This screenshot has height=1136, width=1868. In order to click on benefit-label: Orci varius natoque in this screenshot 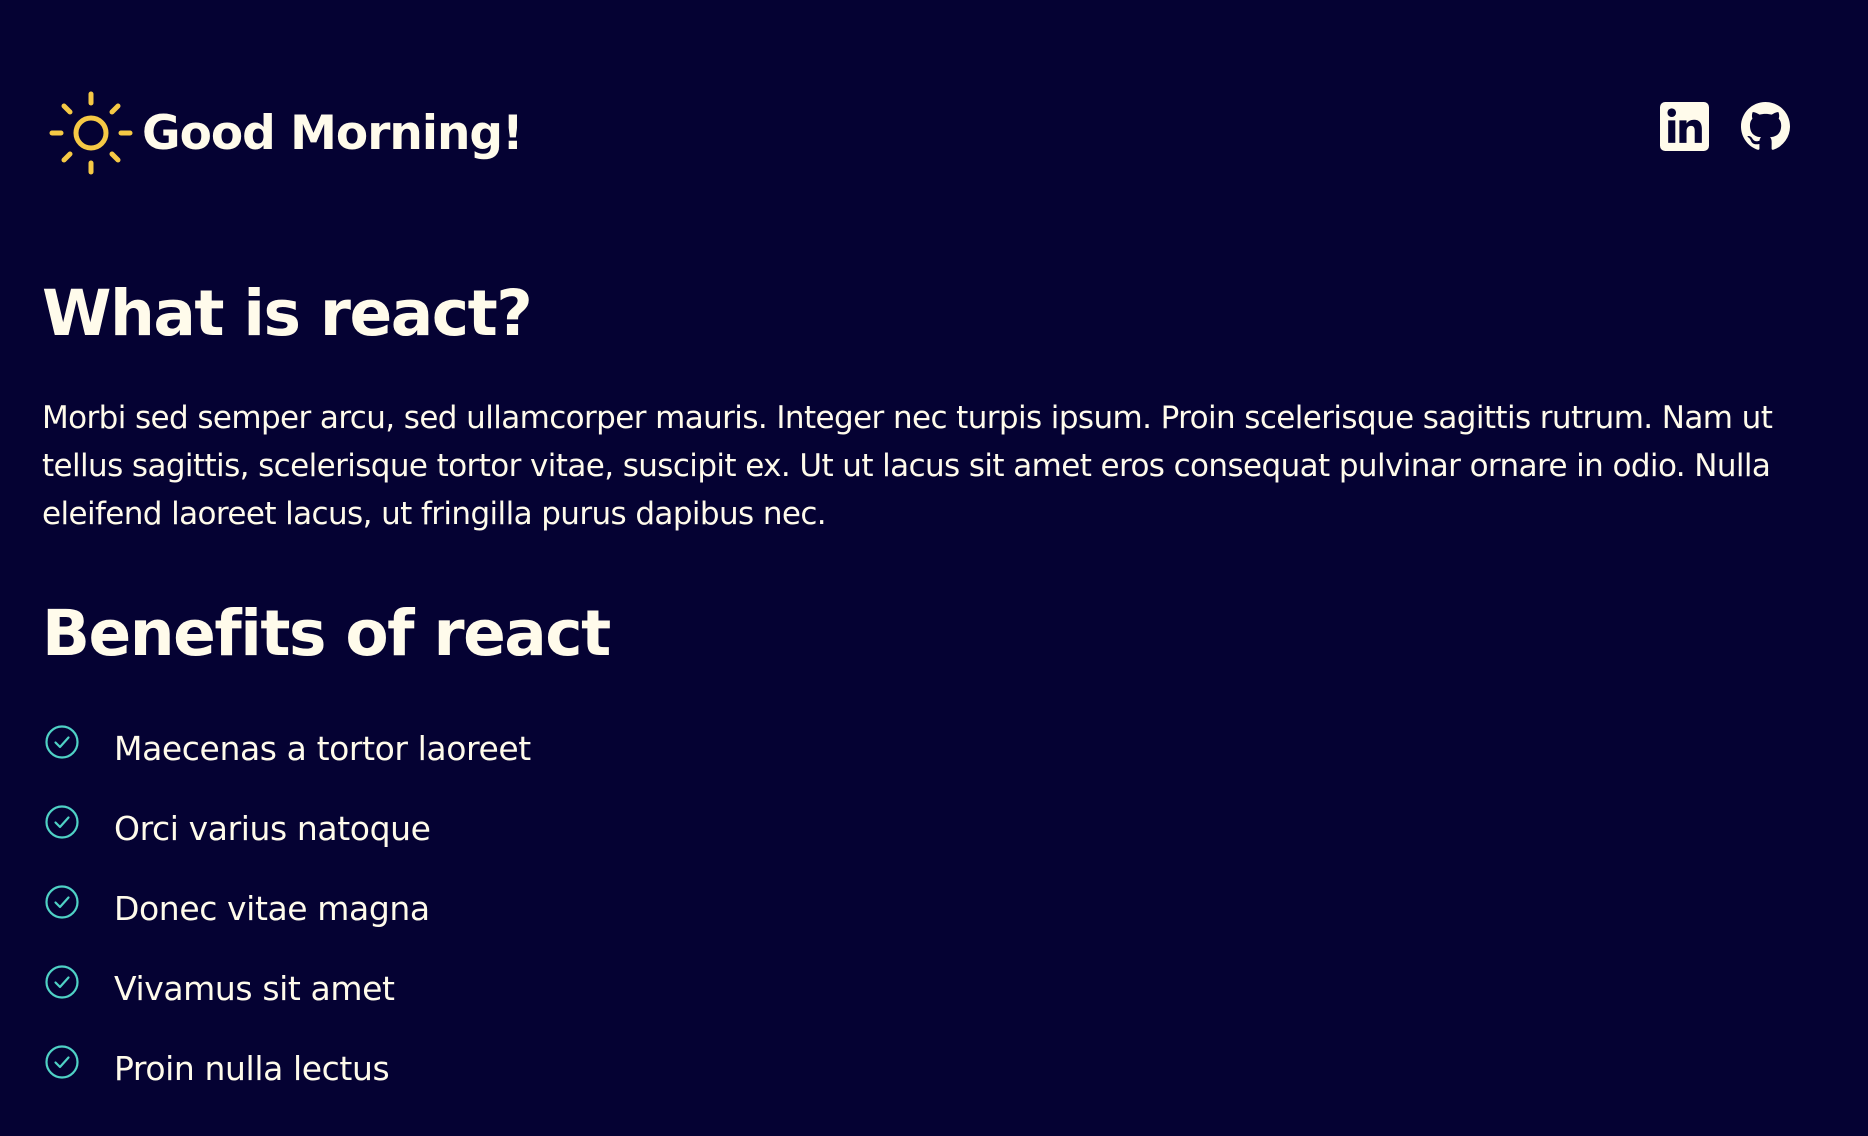, I will do `click(272, 828)`.